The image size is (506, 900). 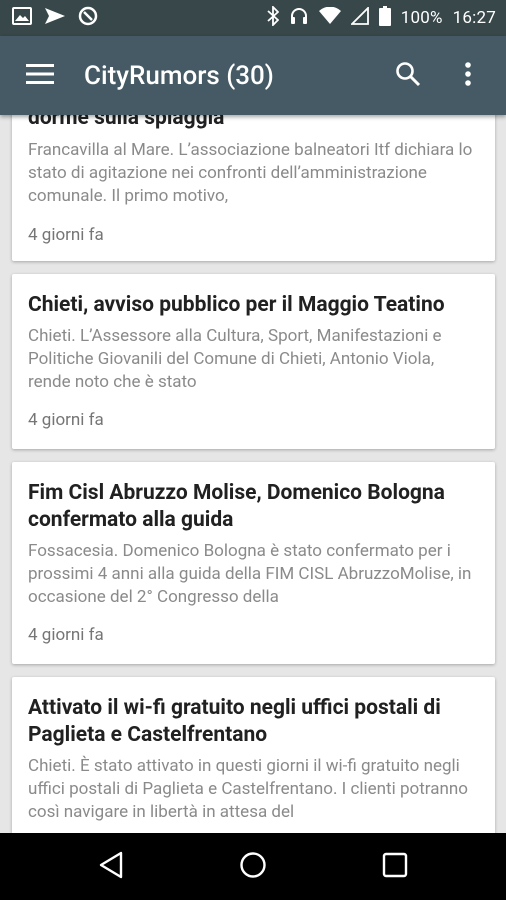 I want to click on article-title: dorme sulla spiaggia, so click(x=126, y=122).